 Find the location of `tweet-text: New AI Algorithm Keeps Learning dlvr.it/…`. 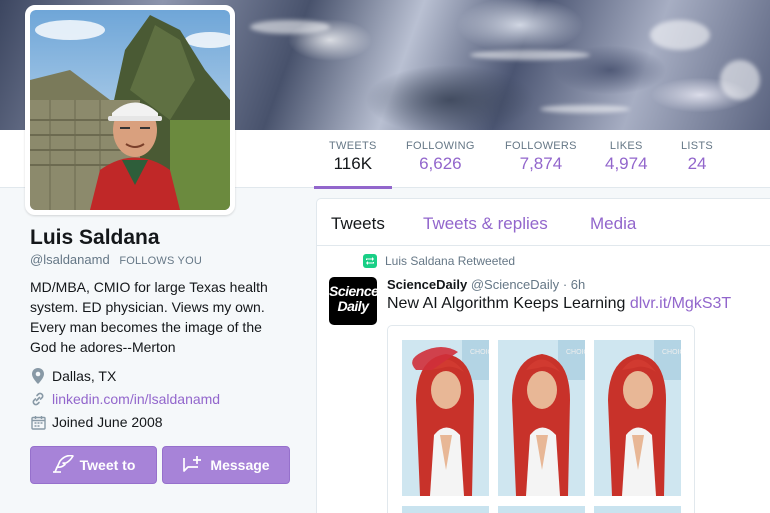

tweet-text: New AI Algorithm Keeps Learning dlvr.it/… is located at coordinates (559, 304).